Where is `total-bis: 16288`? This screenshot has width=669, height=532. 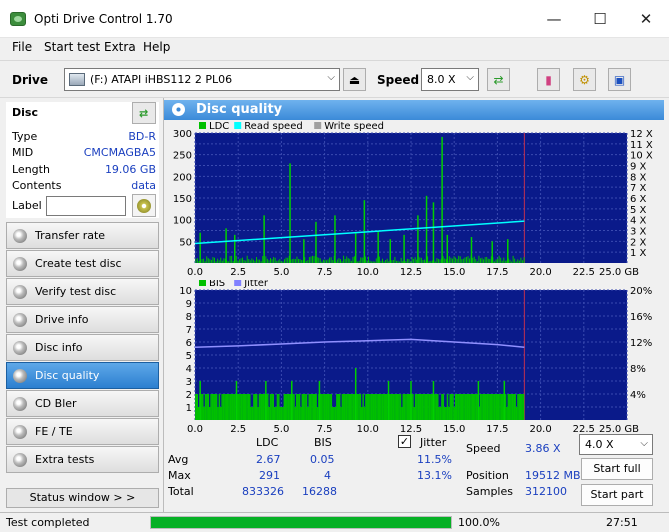 total-bis: 16288 is located at coordinates (319, 491).